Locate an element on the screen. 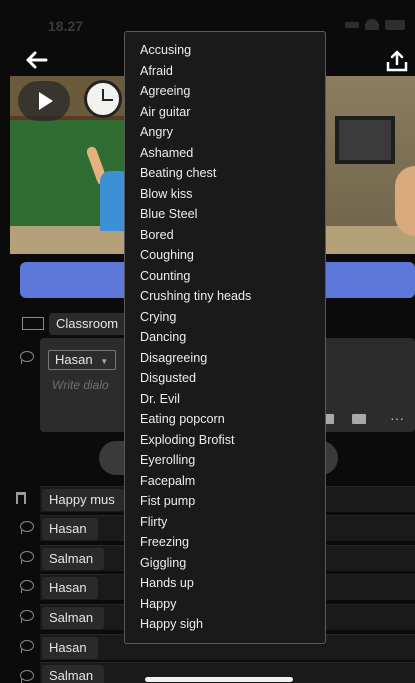  menu-item: Dr. Evil is located at coordinates (160, 399).